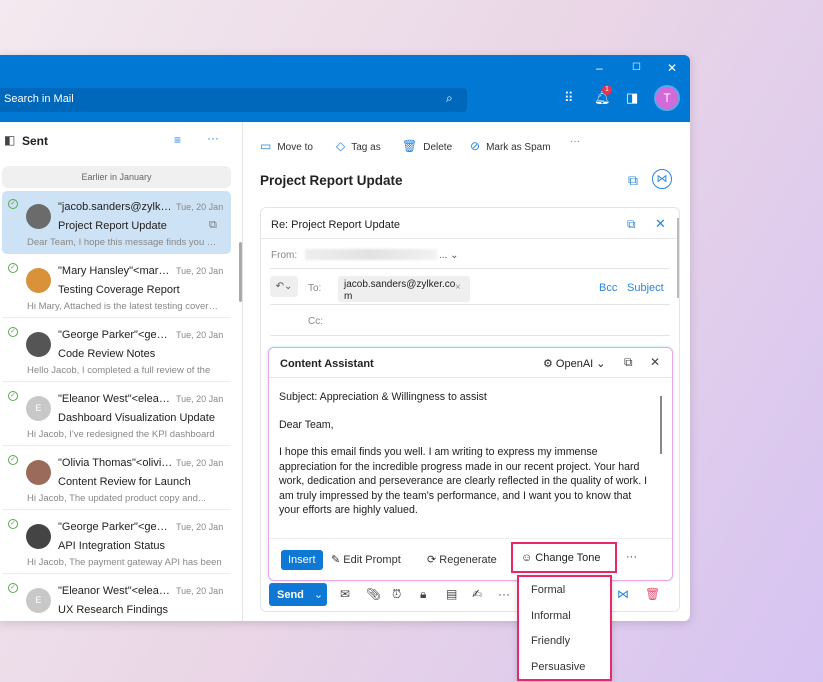 This screenshot has height=682, width=823. I want to click on smiley-icon: ☺, so click(528, 558).